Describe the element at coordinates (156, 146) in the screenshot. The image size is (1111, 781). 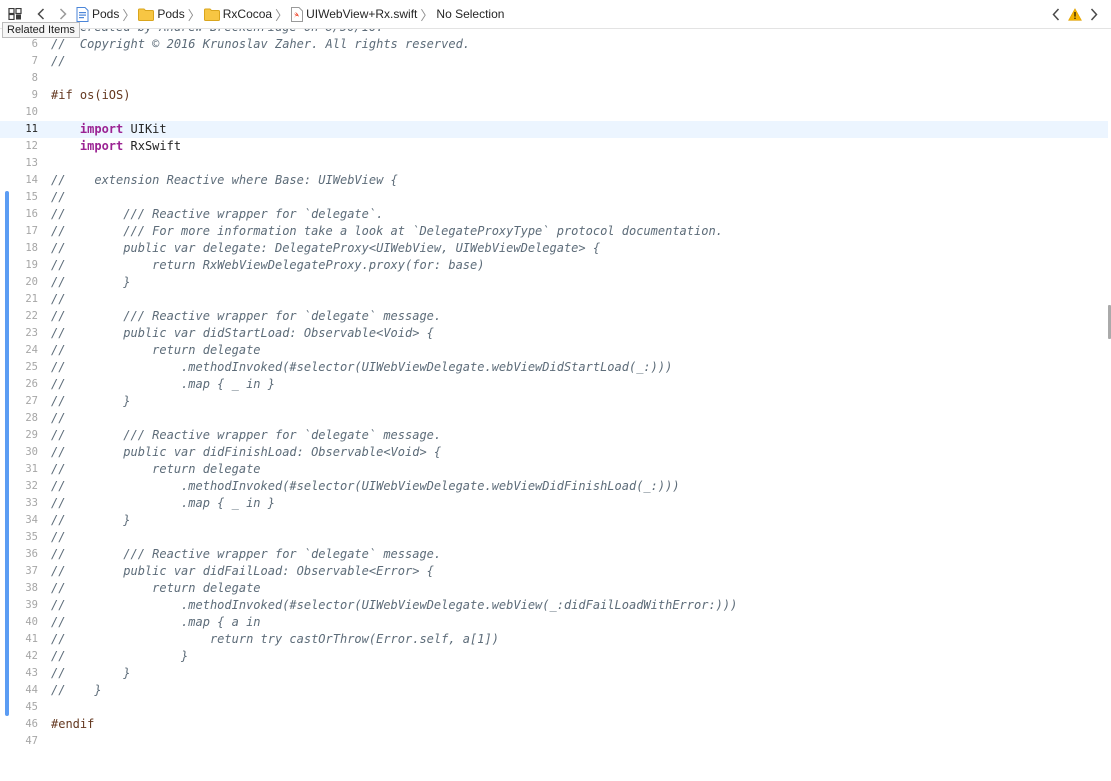
I see `module-name: RxSwift` at that location.